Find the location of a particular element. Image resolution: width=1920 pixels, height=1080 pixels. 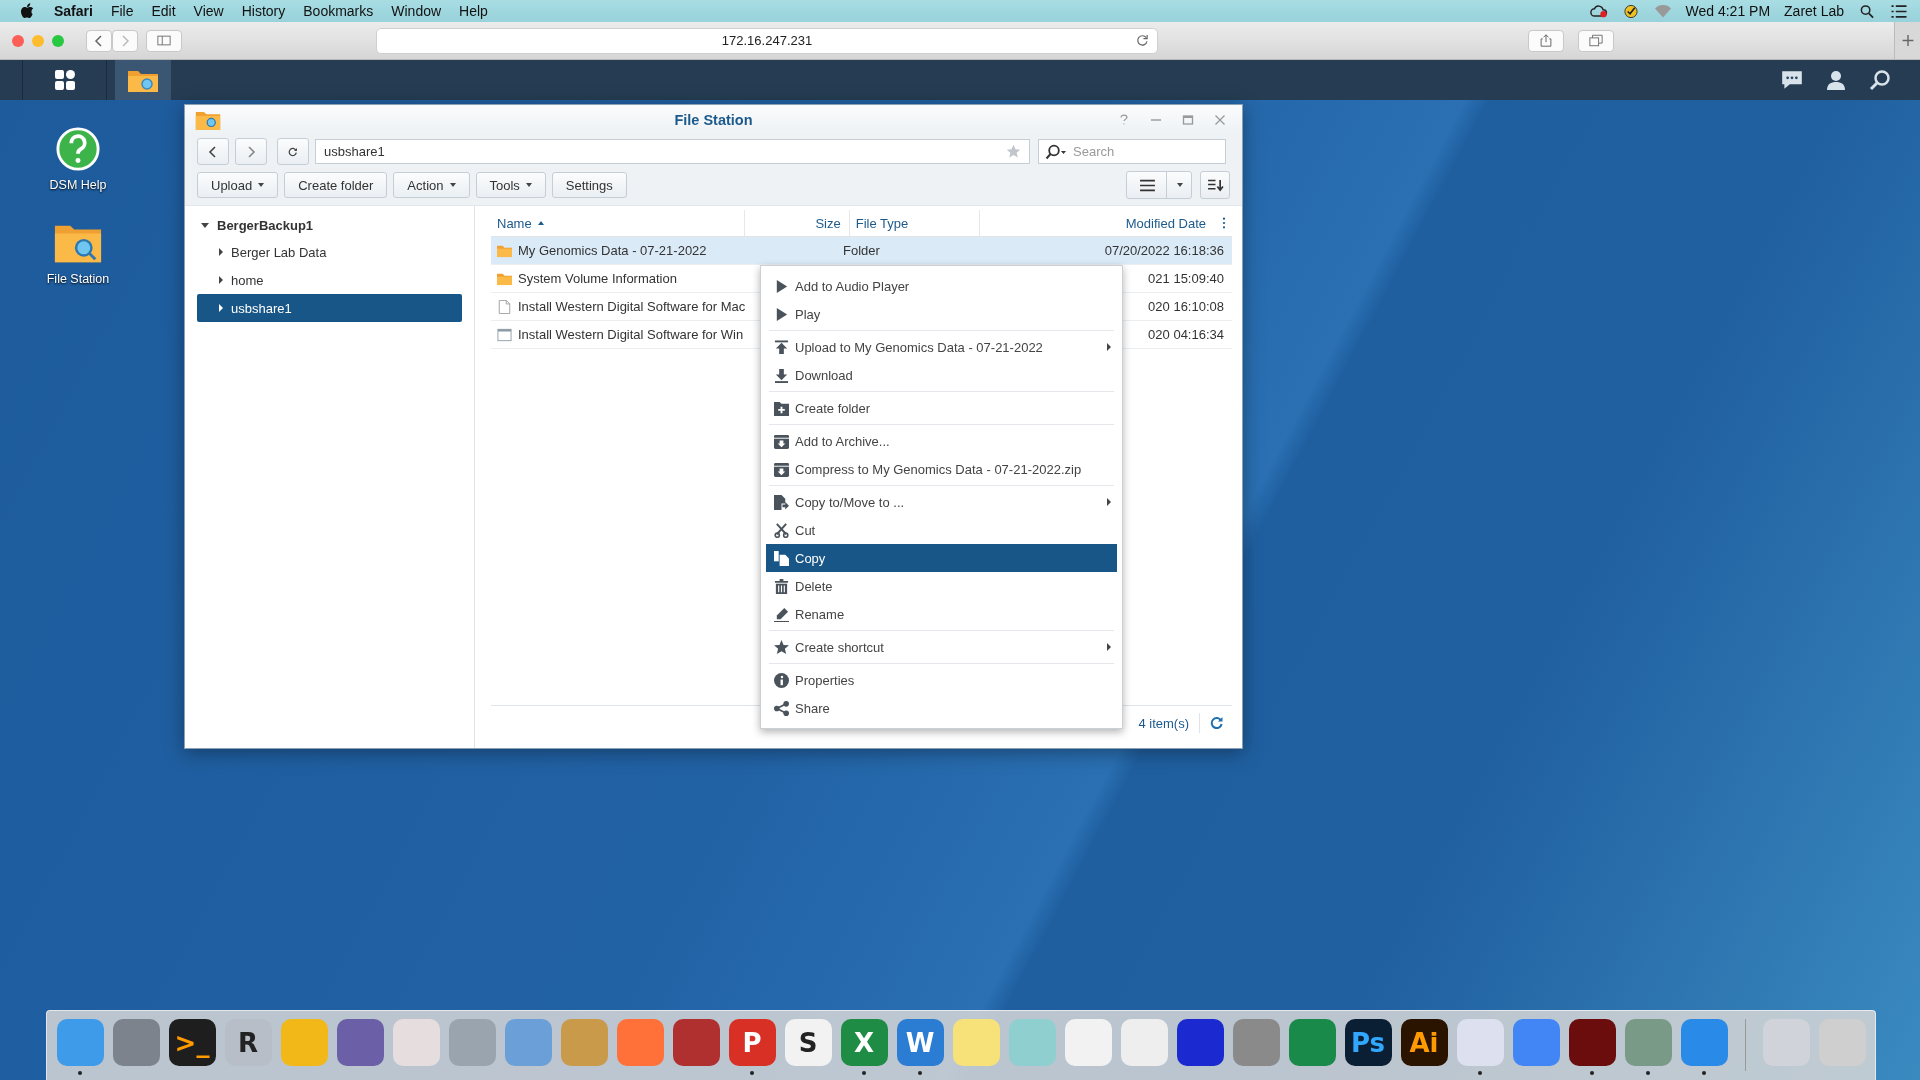

menu-item: Add to Audio Player is located at coordinates (941, 286).